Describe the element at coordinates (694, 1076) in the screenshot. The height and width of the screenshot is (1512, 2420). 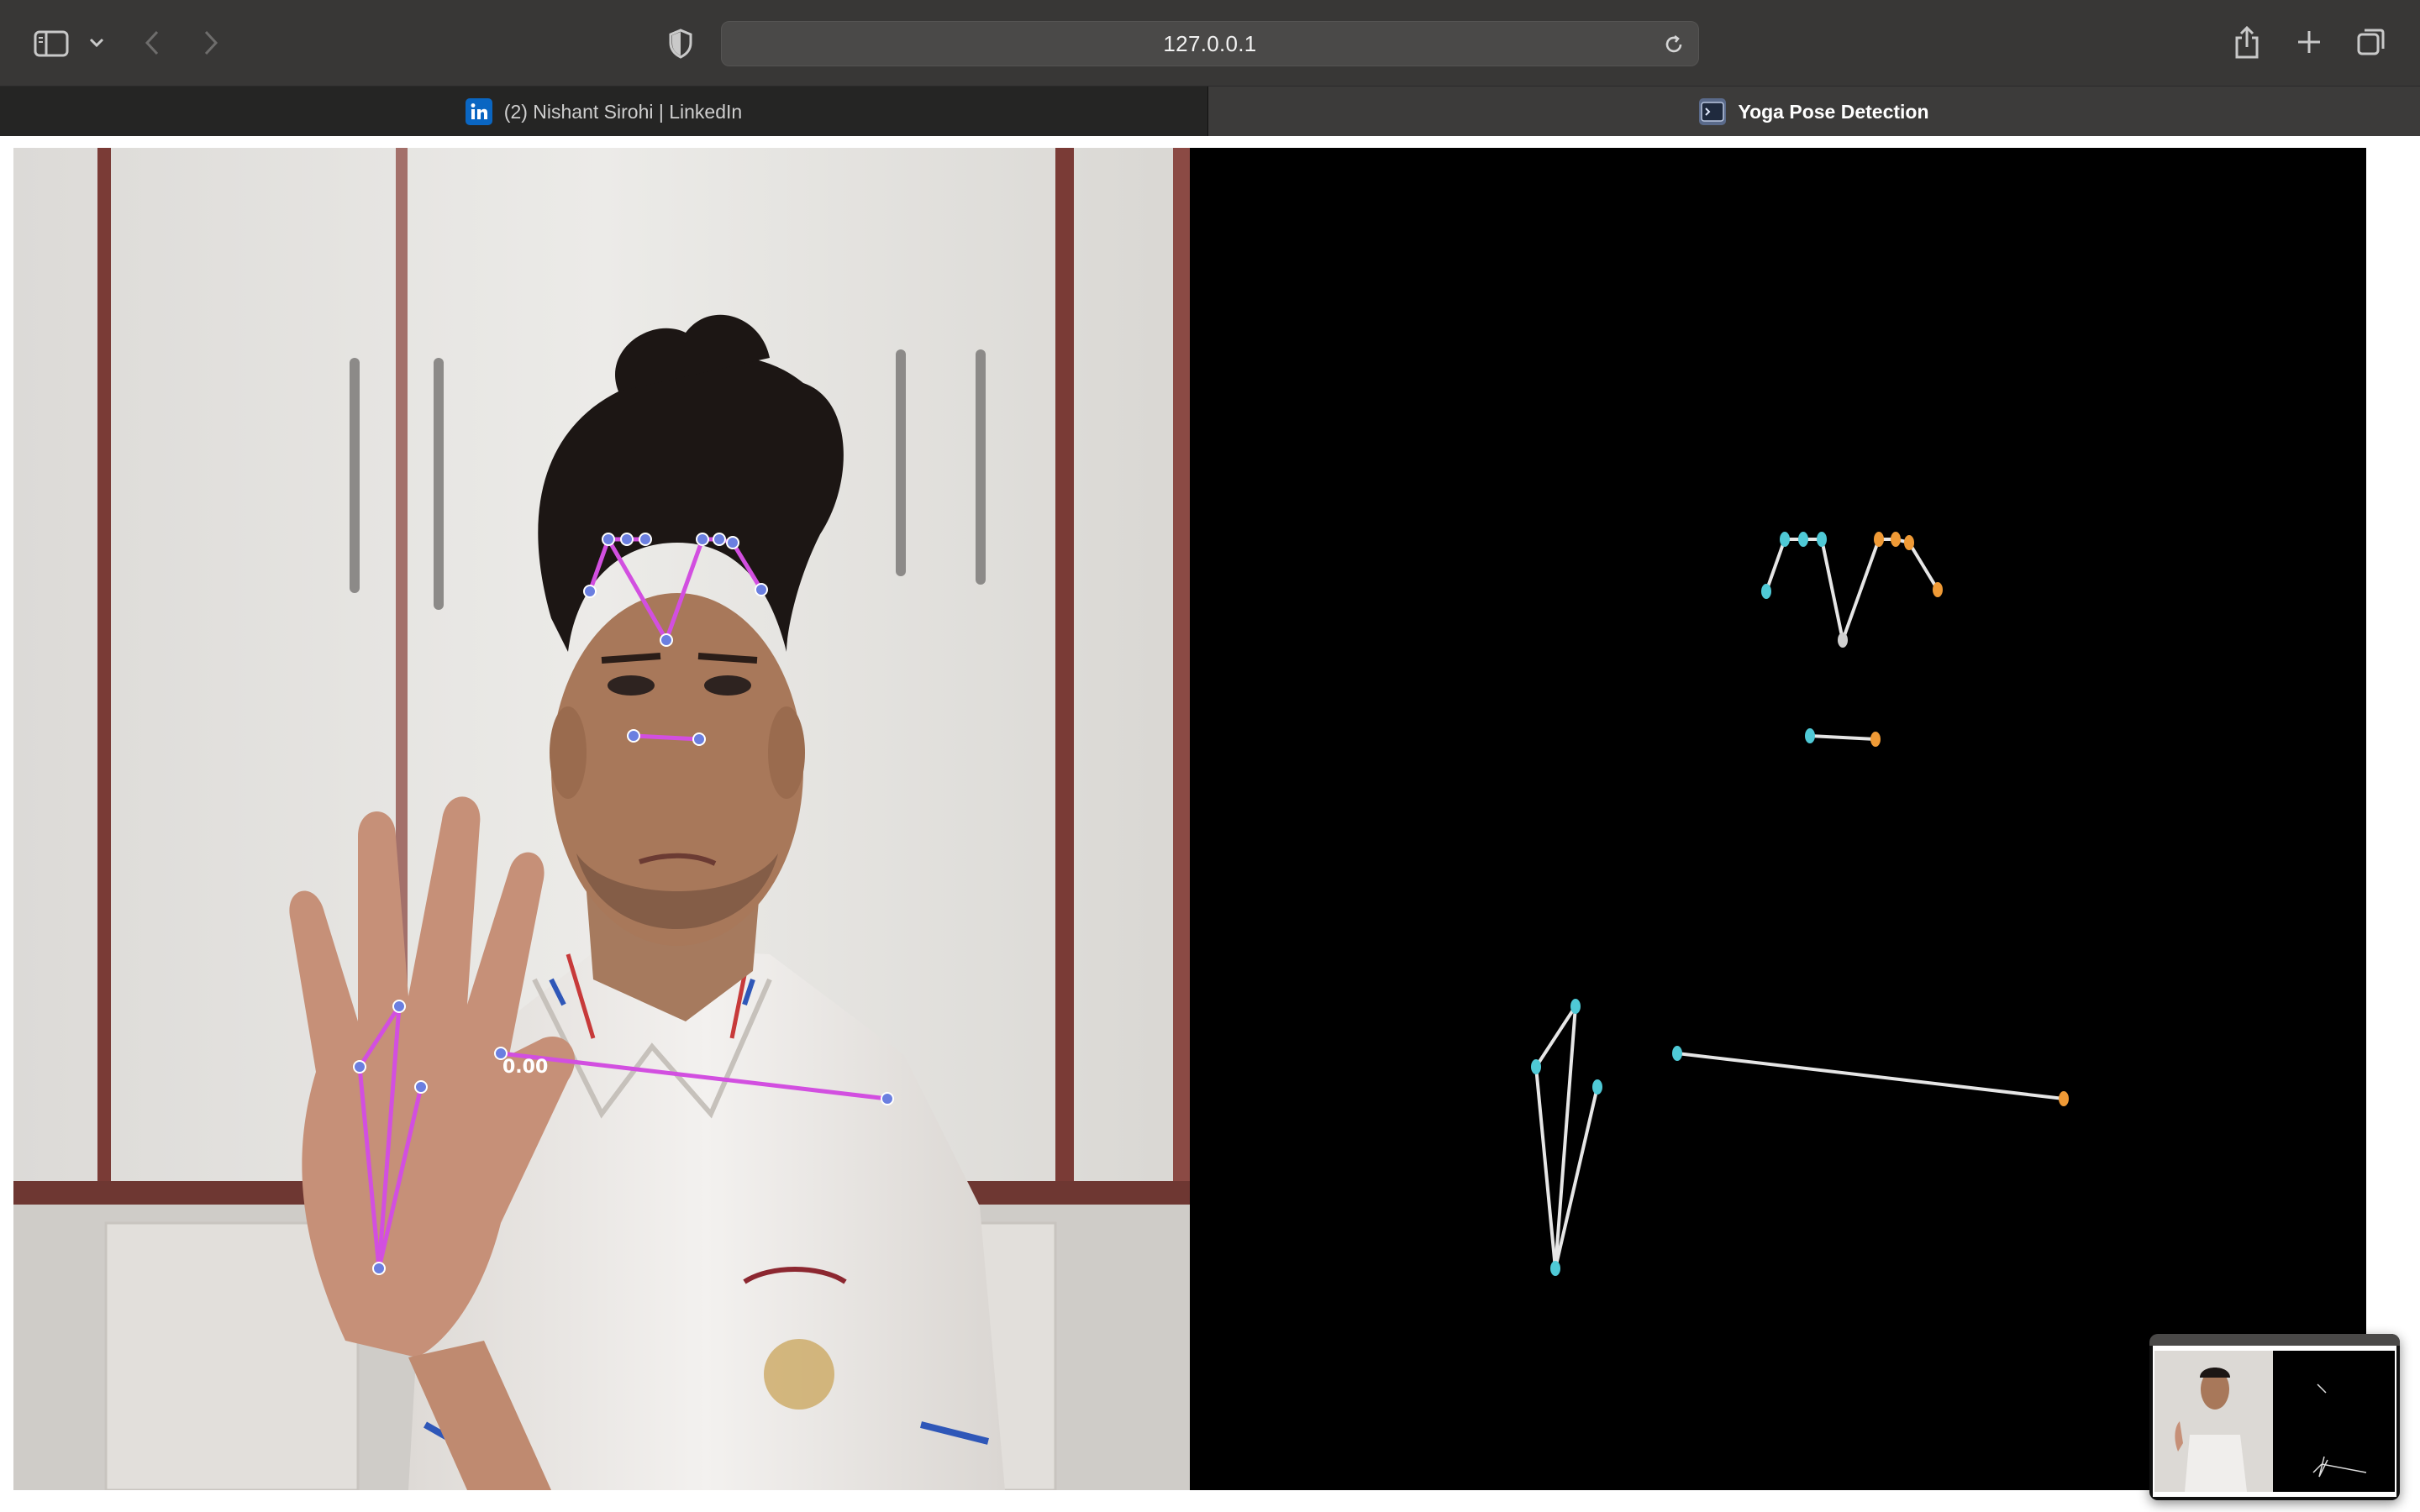
I see `shoulder-landmark-line` at that location.